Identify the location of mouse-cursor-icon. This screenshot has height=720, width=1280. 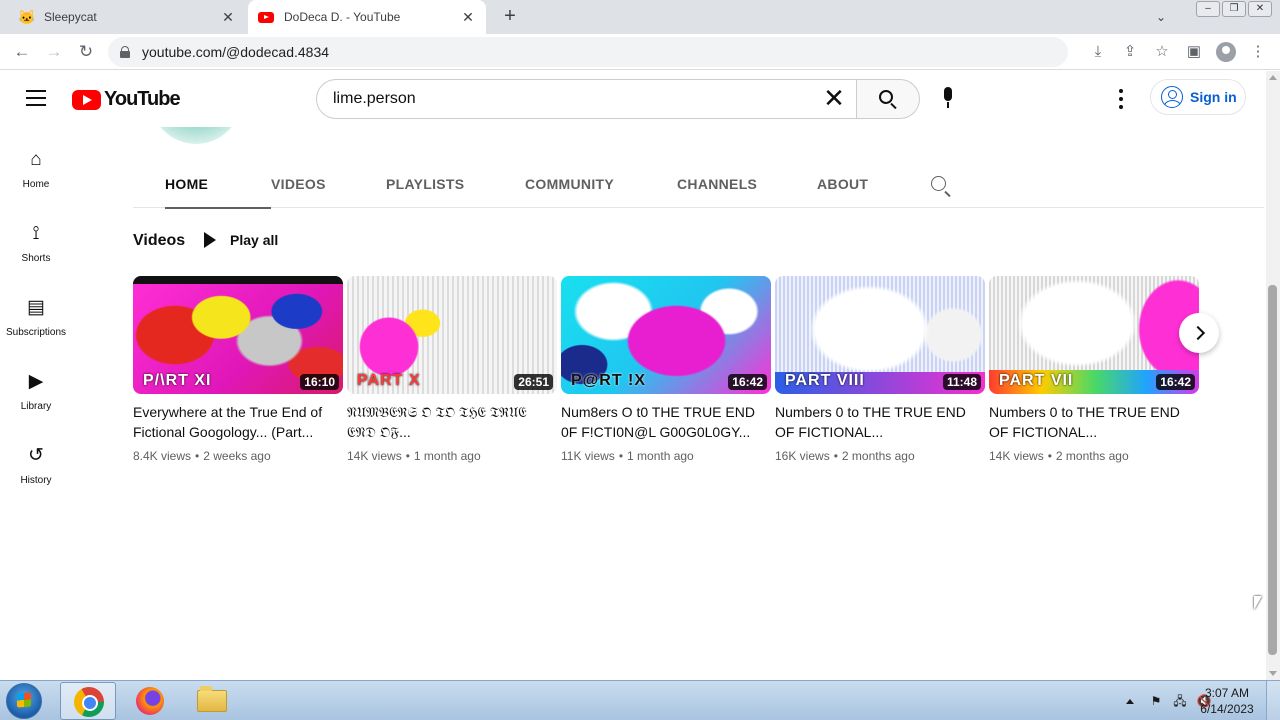
(1258, 603).